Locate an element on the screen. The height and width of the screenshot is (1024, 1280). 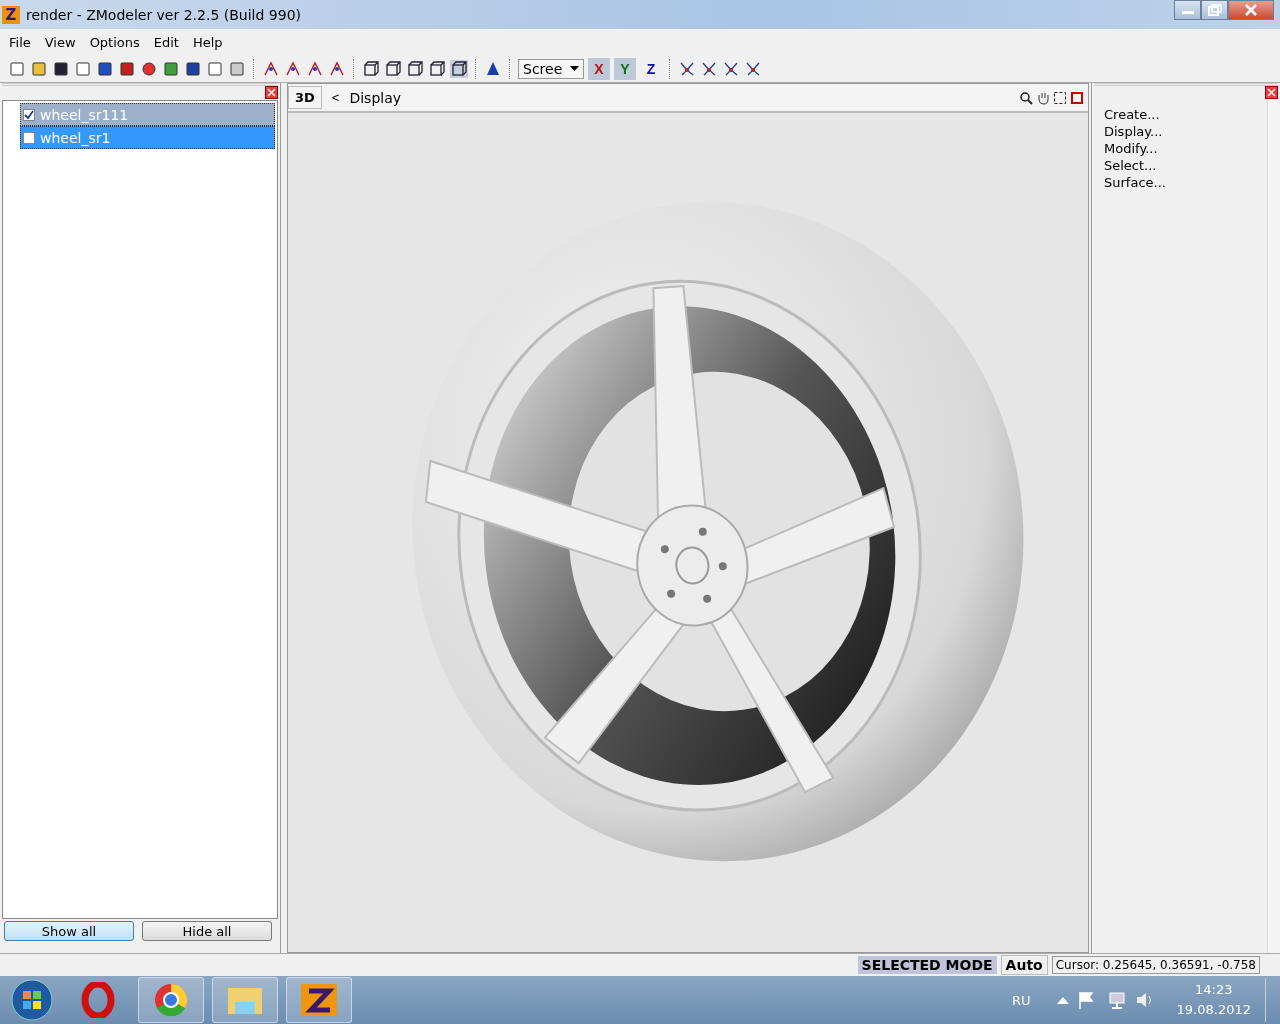
breadcrumb: Display is located at coordinates (376, 97).